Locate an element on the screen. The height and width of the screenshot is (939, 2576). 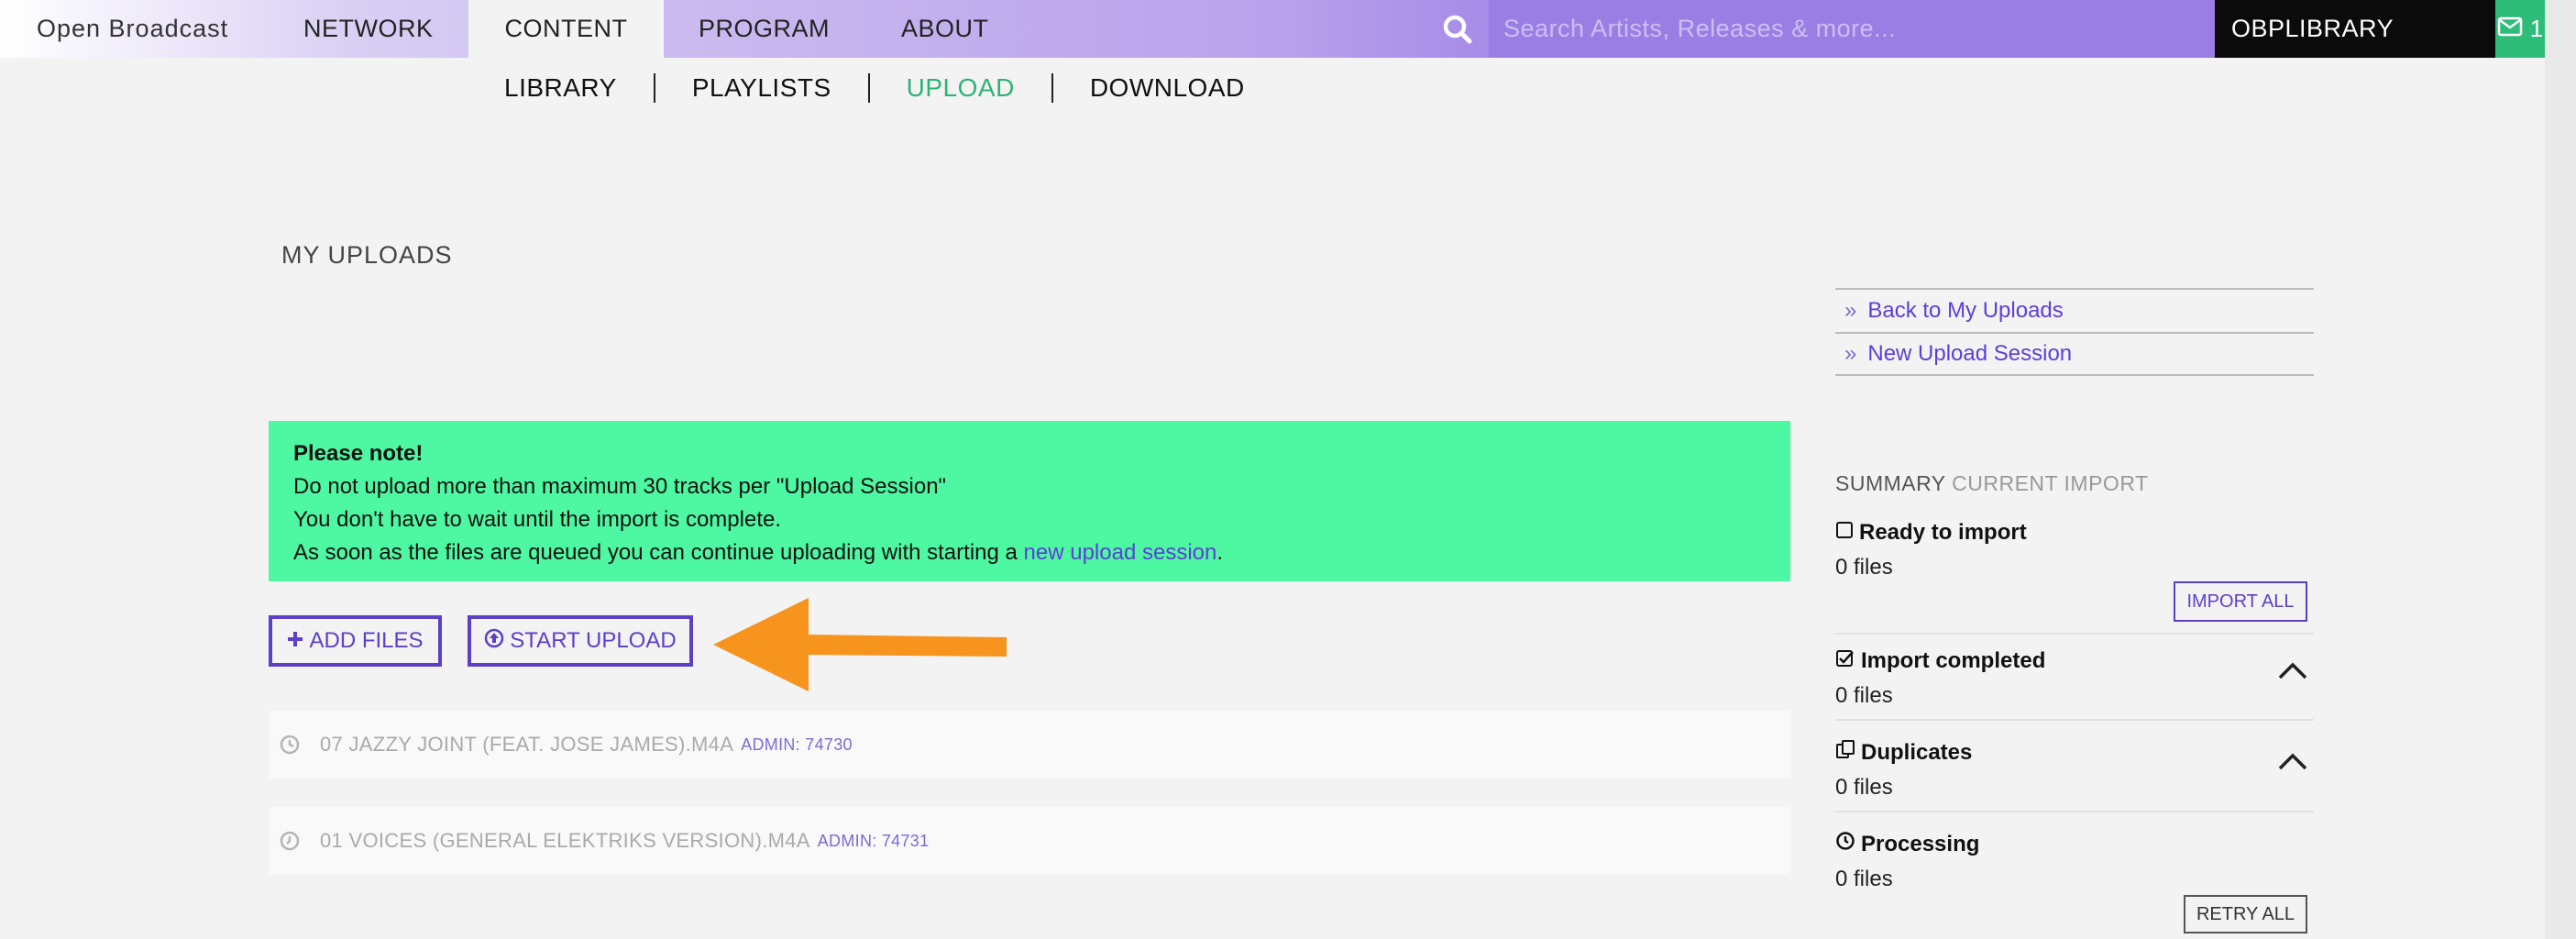
add-files-button: ADD FILES is located at coordinates (355, 641).